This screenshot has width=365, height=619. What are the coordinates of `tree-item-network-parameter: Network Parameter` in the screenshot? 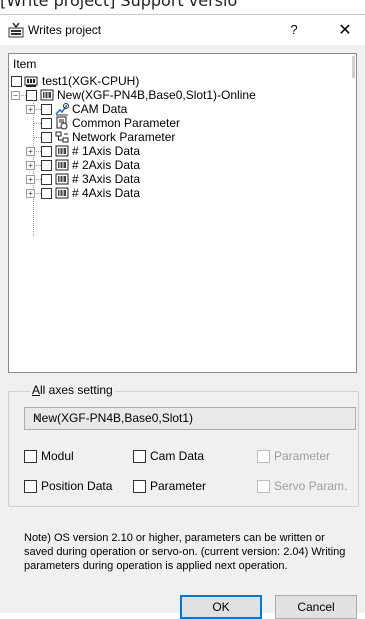 It's located at (176, 137).